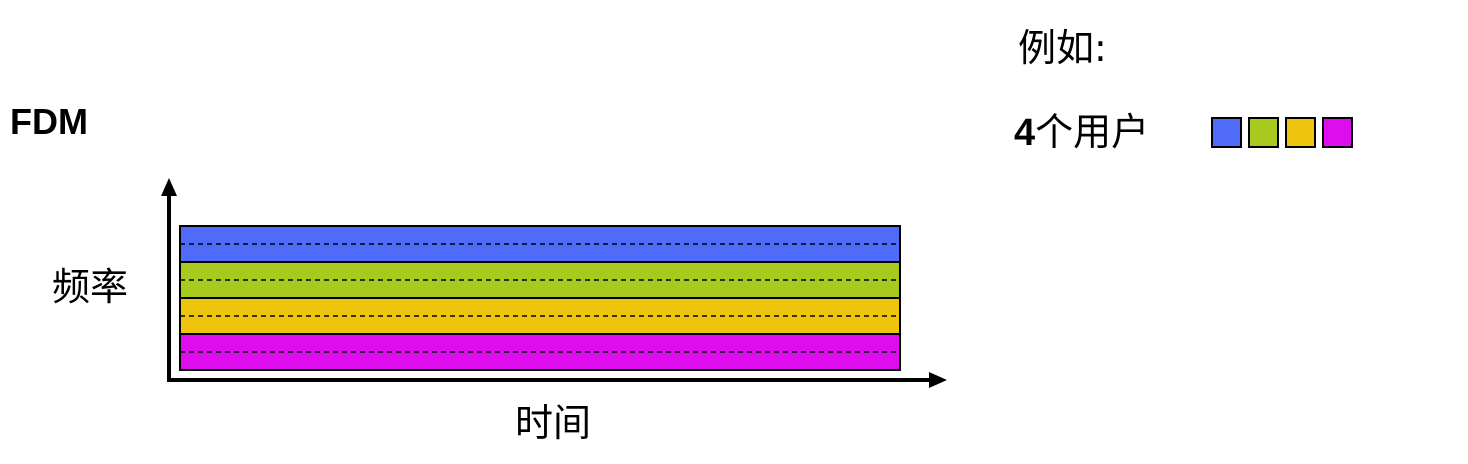  Describe the element at coordinates (938, 380) in the screenshot. I see `x-axis-arrowhead` at that location.